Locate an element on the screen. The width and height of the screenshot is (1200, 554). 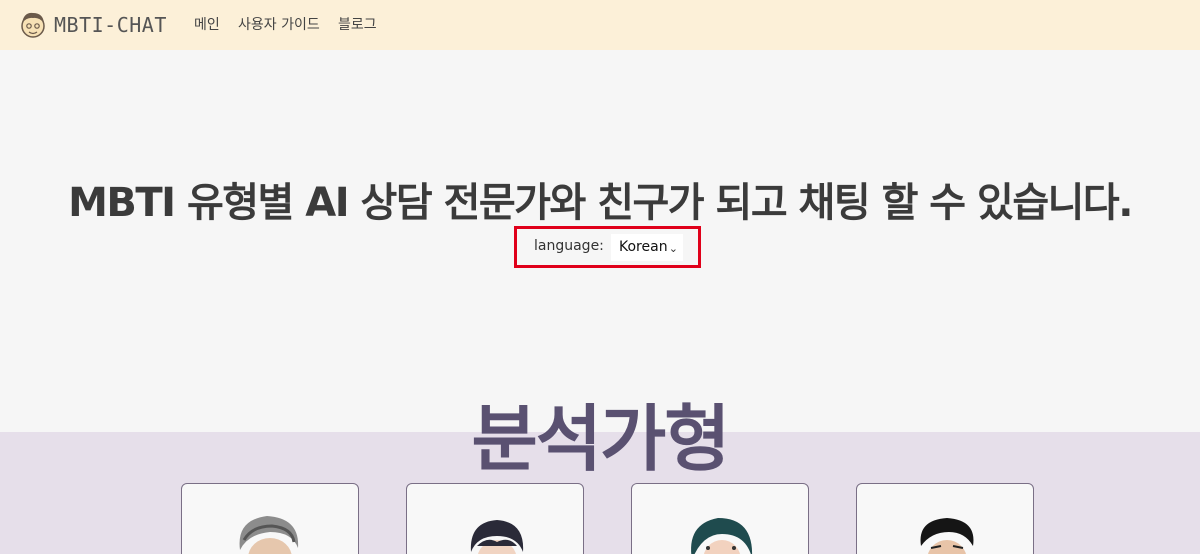
language-label: language: is located at coordinates (569, 246).